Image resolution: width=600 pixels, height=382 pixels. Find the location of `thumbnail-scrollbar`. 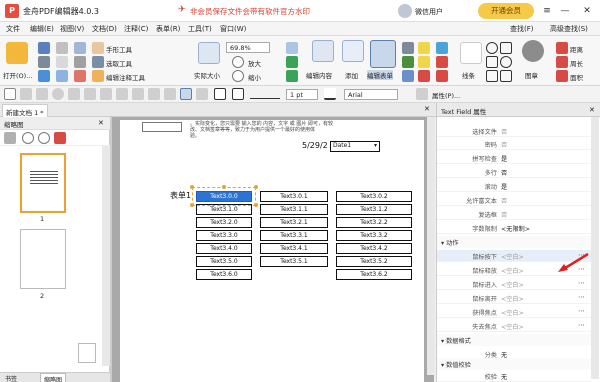

thumbnail-scrollbar is located at coordinates (106, 256).